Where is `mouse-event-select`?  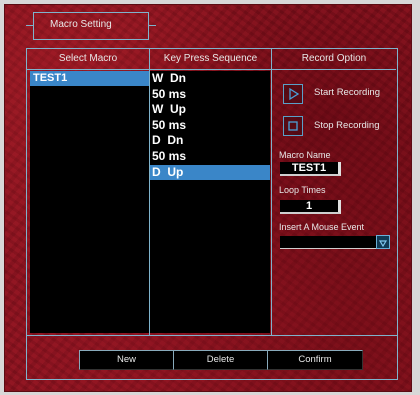 mouse-event-select is located at coordinates (335, 242).